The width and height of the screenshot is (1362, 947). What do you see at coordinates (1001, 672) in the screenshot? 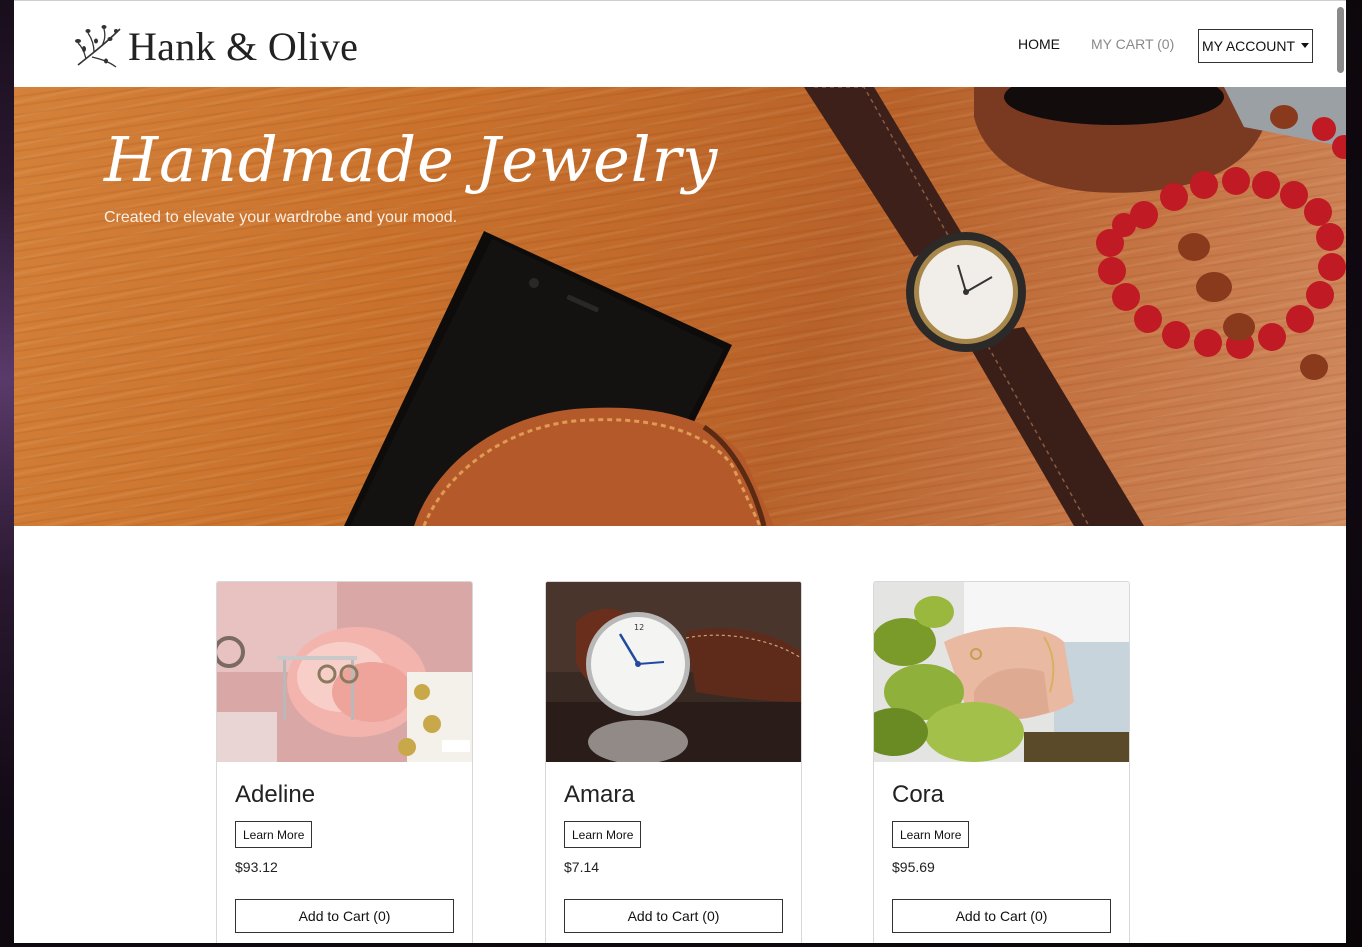
I see `product-image-bracelet` at bounding box center [1001, 672].